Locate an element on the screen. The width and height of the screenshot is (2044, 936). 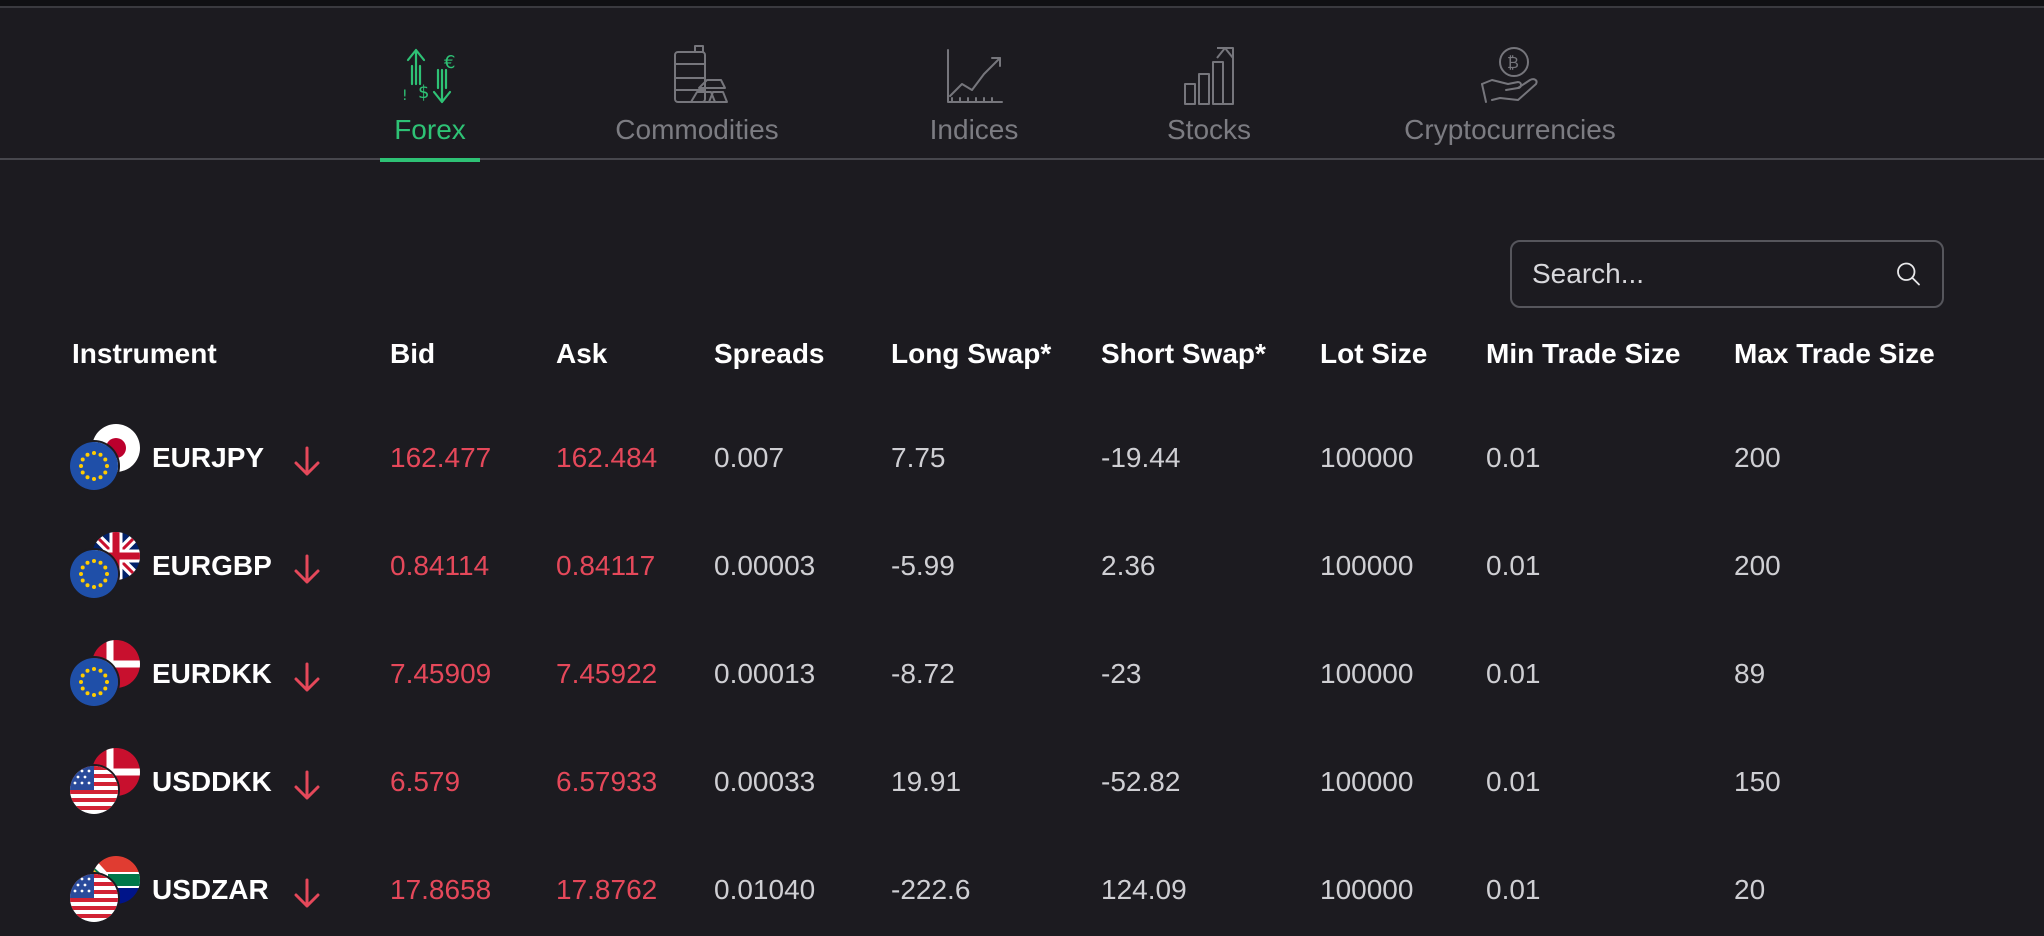
spread-value: 0.00013 is located at coordinates (765, 673).